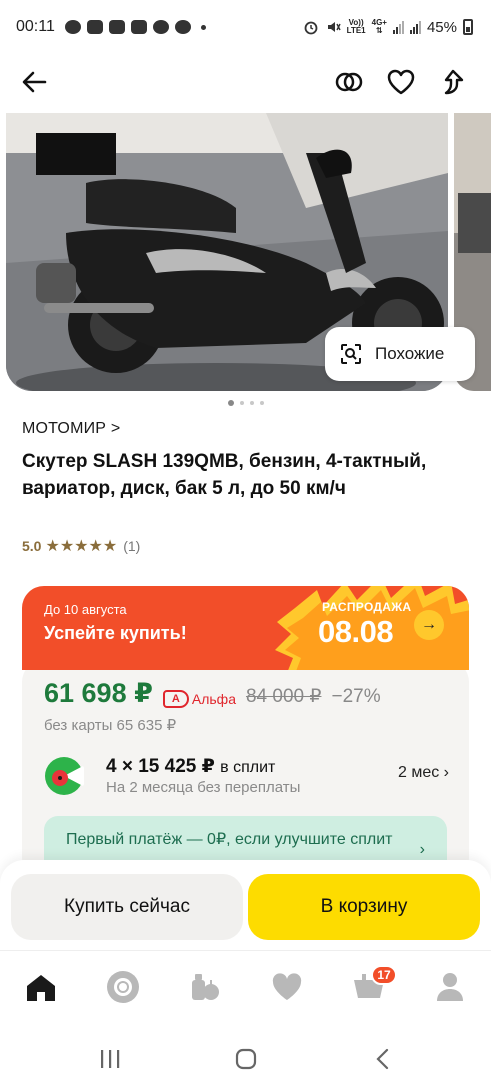 The image size is (491, 1090). I want to click on back-system-button, so click(383, 1059).